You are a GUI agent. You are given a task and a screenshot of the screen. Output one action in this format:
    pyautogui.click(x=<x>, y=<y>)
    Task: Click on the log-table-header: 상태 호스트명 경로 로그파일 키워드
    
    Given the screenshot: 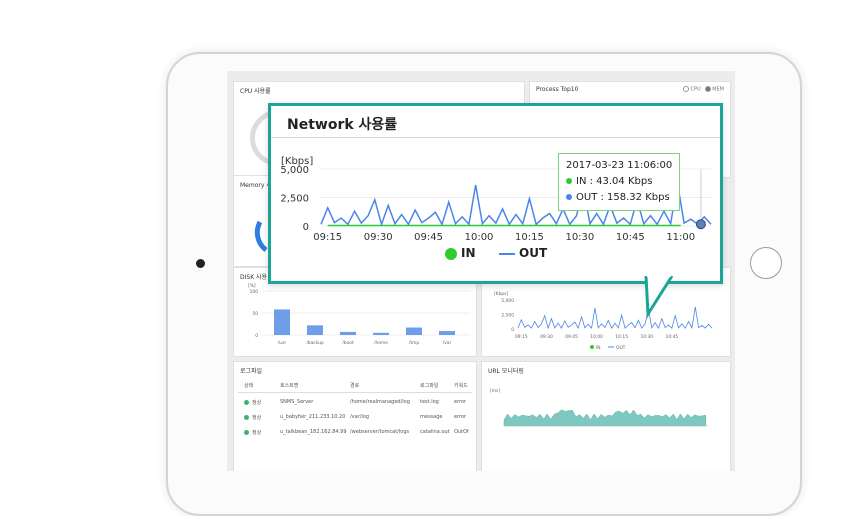 What is the action you would take?
    pyautogui.click(x=356, y=386)
    